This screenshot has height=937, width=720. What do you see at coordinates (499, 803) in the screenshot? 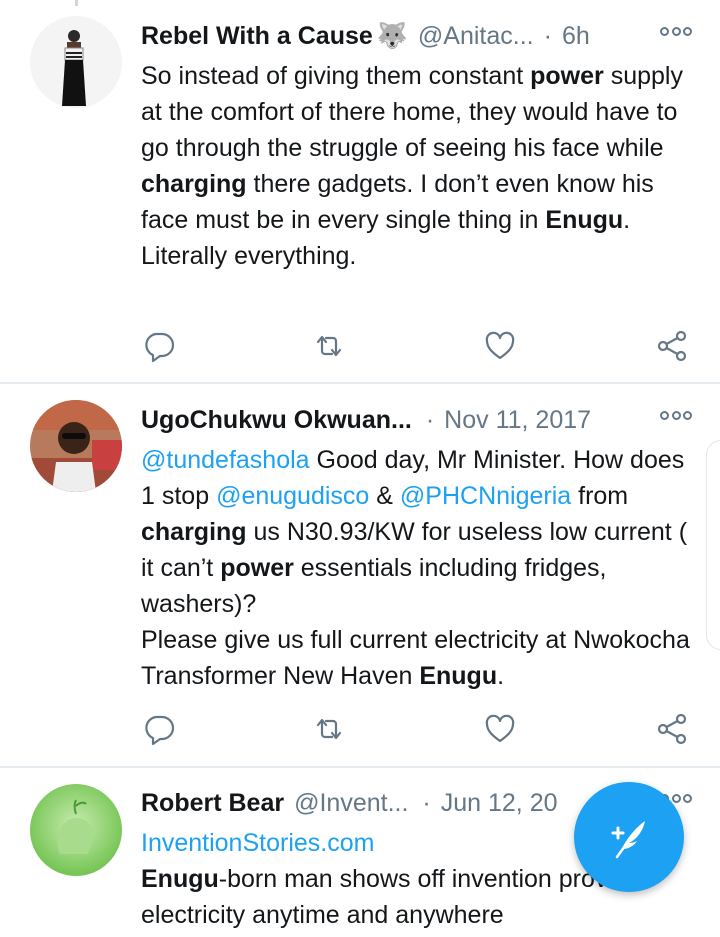
I see `timestamp: Jun 12, 20` at bounding box center [499, 803].